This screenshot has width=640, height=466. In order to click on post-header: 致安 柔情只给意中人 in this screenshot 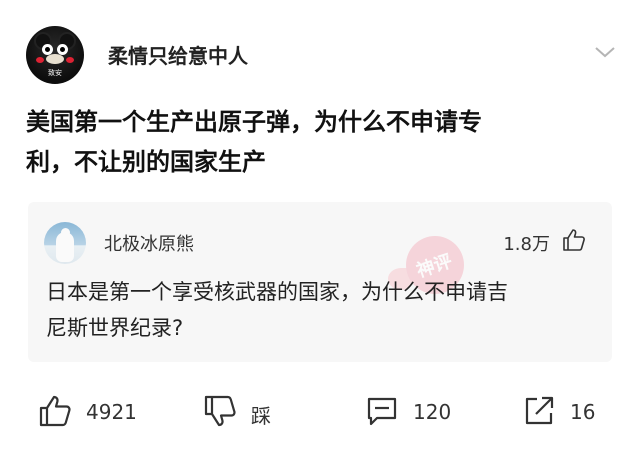, I will do `click(321, 55)`.